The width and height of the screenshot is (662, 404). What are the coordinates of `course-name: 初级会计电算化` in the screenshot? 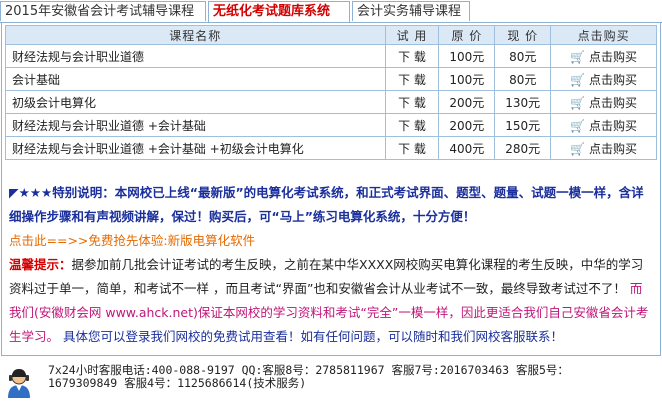 It's located at (195, 102).